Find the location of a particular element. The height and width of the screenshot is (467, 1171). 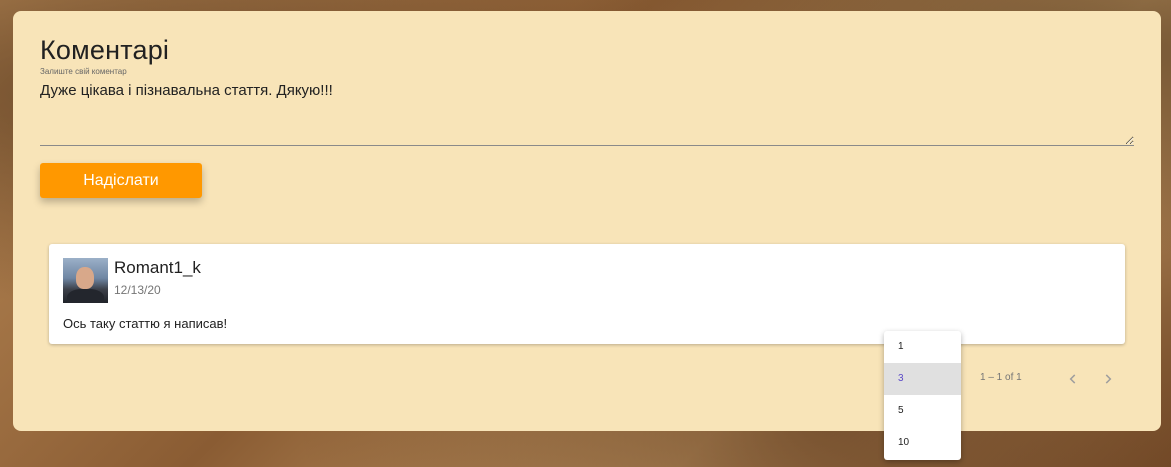

chevron-right-icon is located at coordinates (1108, 379).